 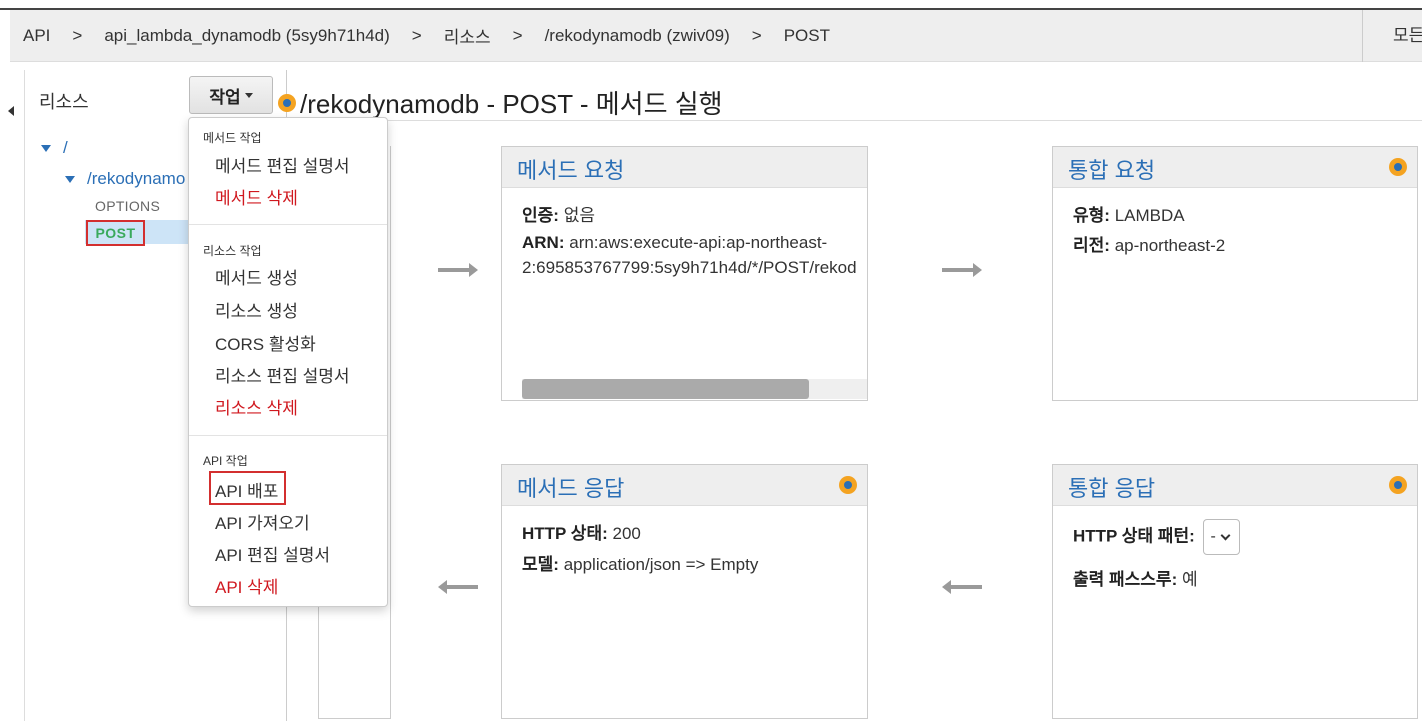 I want to click on page-title: /rekodynamodb - POST - 메서드 실행, so click(x=511, y=104).